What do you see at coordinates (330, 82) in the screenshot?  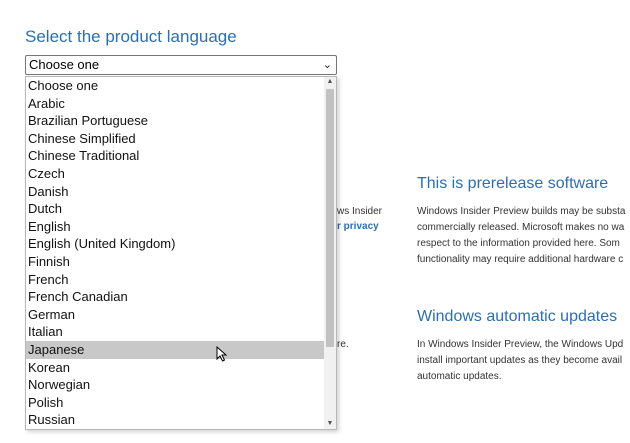 I see `scroll-up-arrow-icon: ▲` at bounding box center [330, 82].